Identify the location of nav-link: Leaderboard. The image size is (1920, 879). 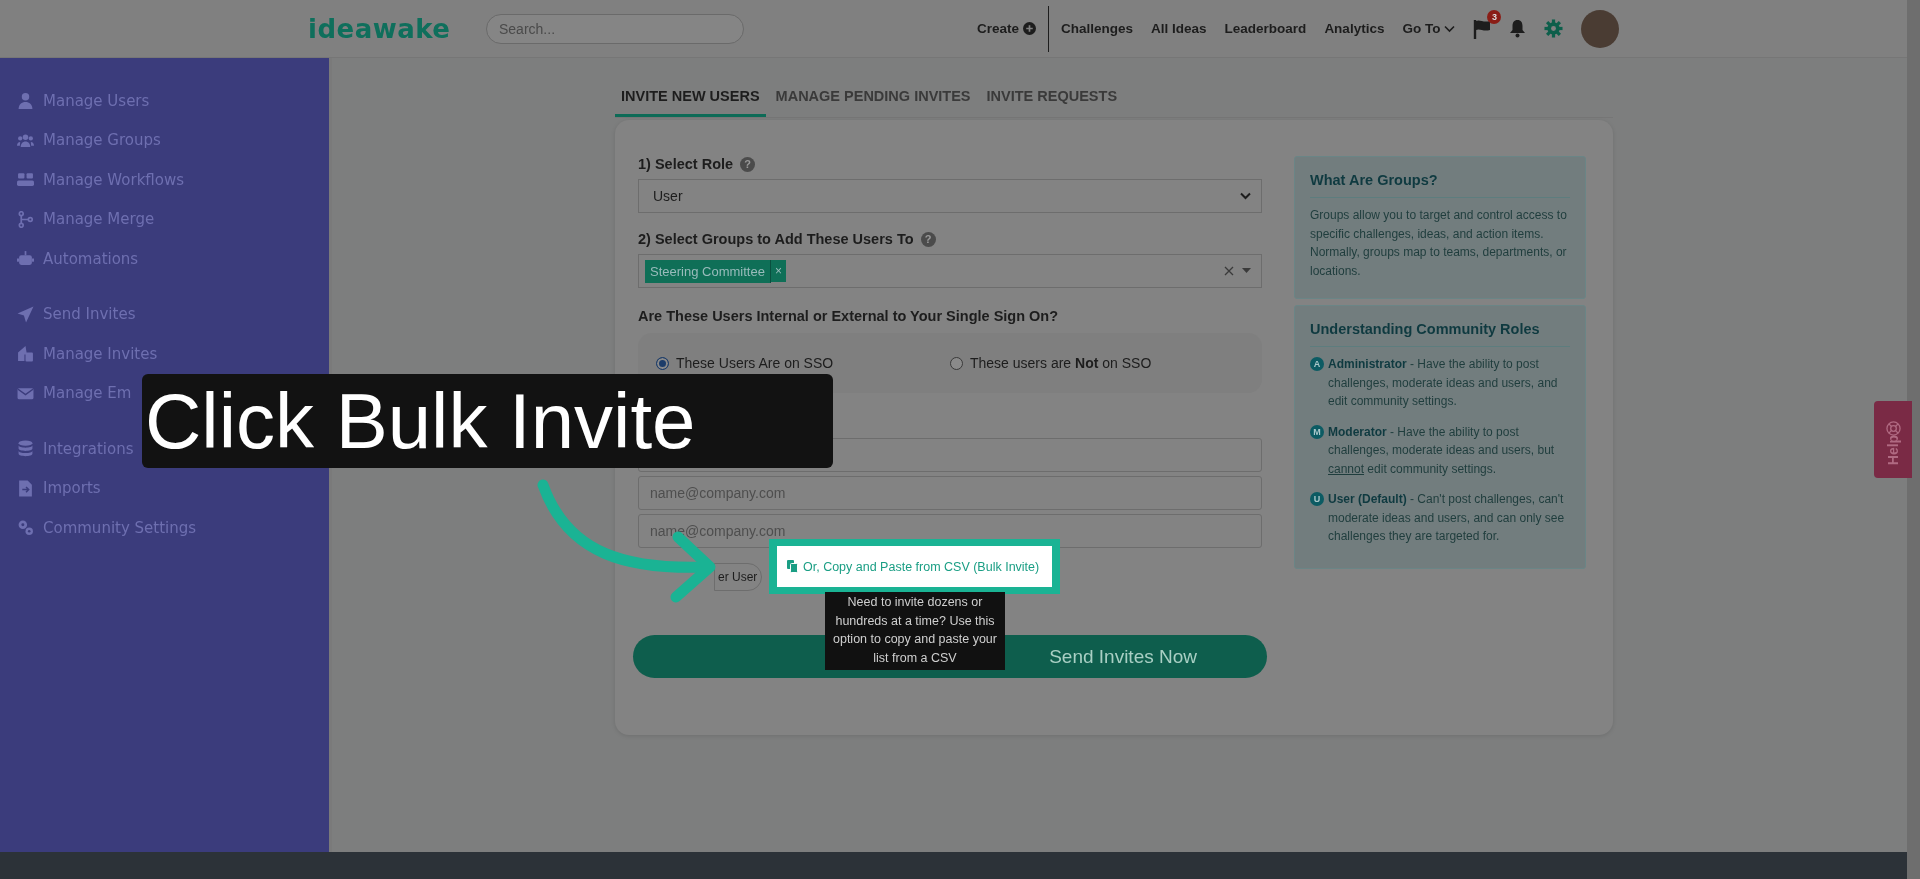
(1265, 28).